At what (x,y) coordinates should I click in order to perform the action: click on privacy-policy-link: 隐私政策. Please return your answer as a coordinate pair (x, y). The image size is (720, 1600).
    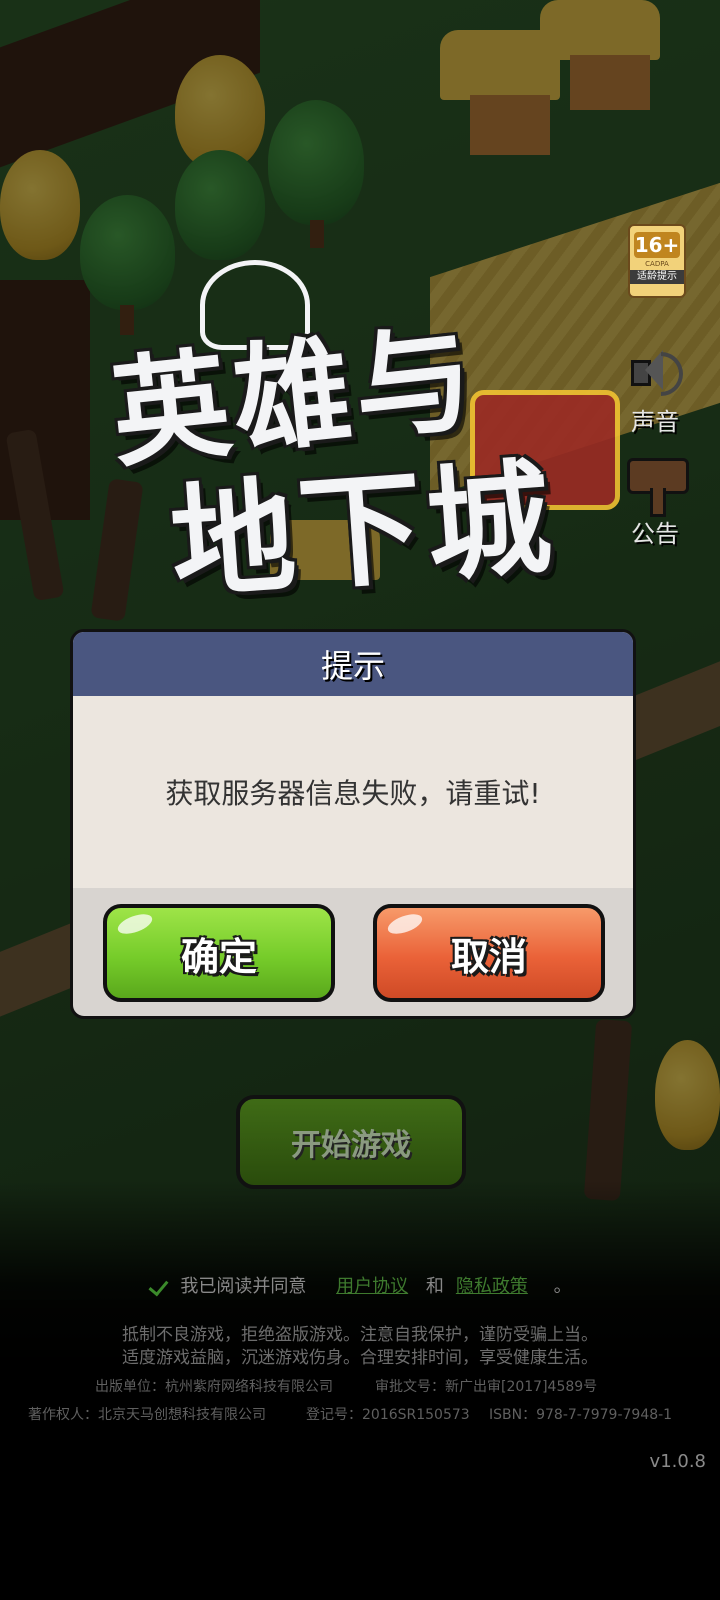
    Looking at the image, I should click on (492, 1286).